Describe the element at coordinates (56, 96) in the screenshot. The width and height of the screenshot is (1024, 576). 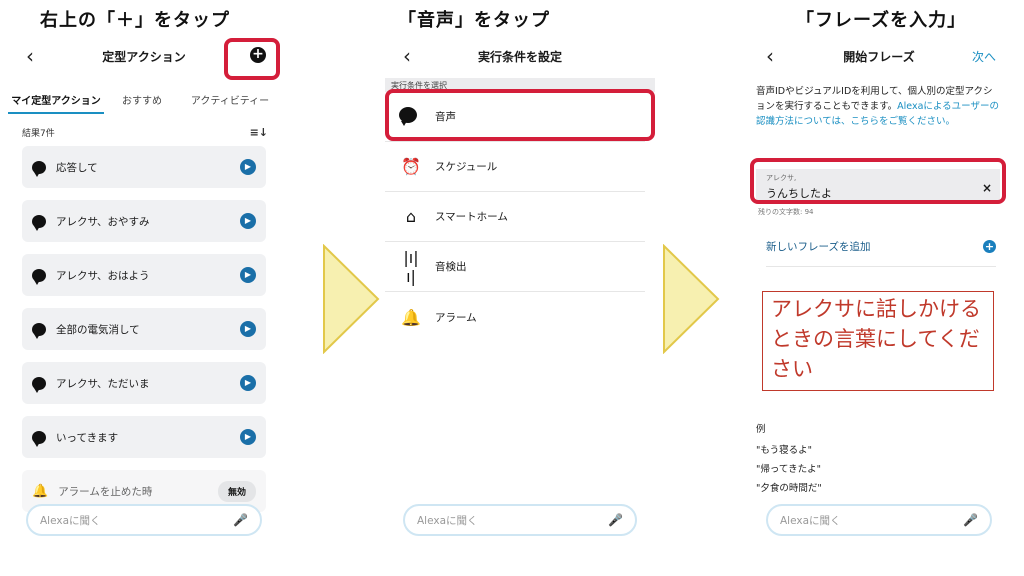
I see `tab-my-routines: マイ定型アクション` at that location.